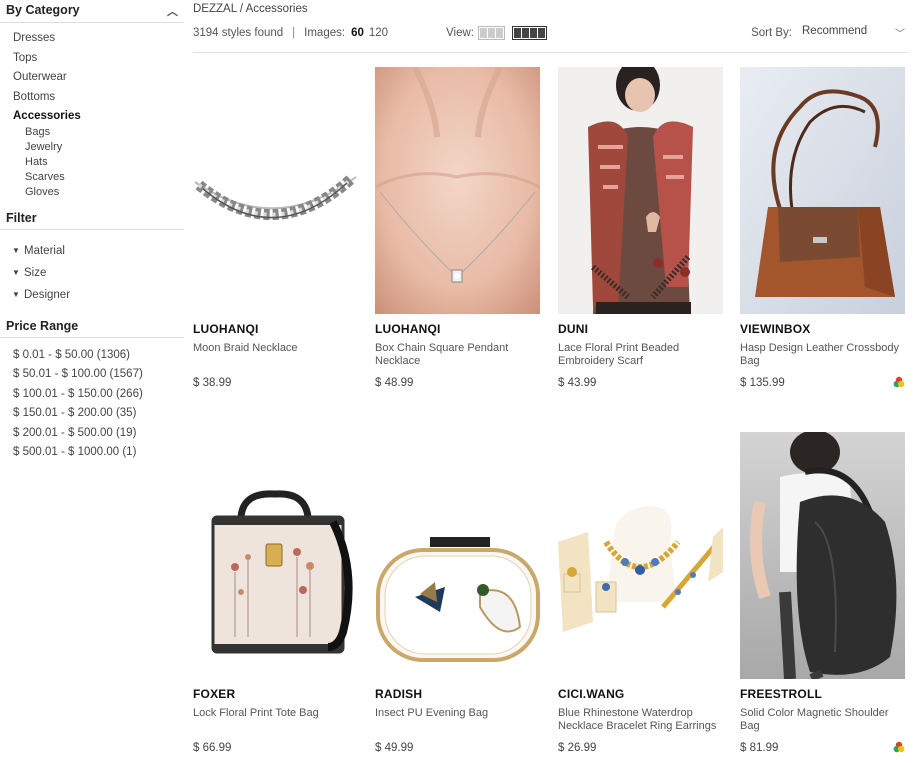 Image resolution: width=913 pixels, height=763 pixels. I want to click on product-card: LUOHANQI Moon Braid Necklace $ 38.99, so click(275, 228).